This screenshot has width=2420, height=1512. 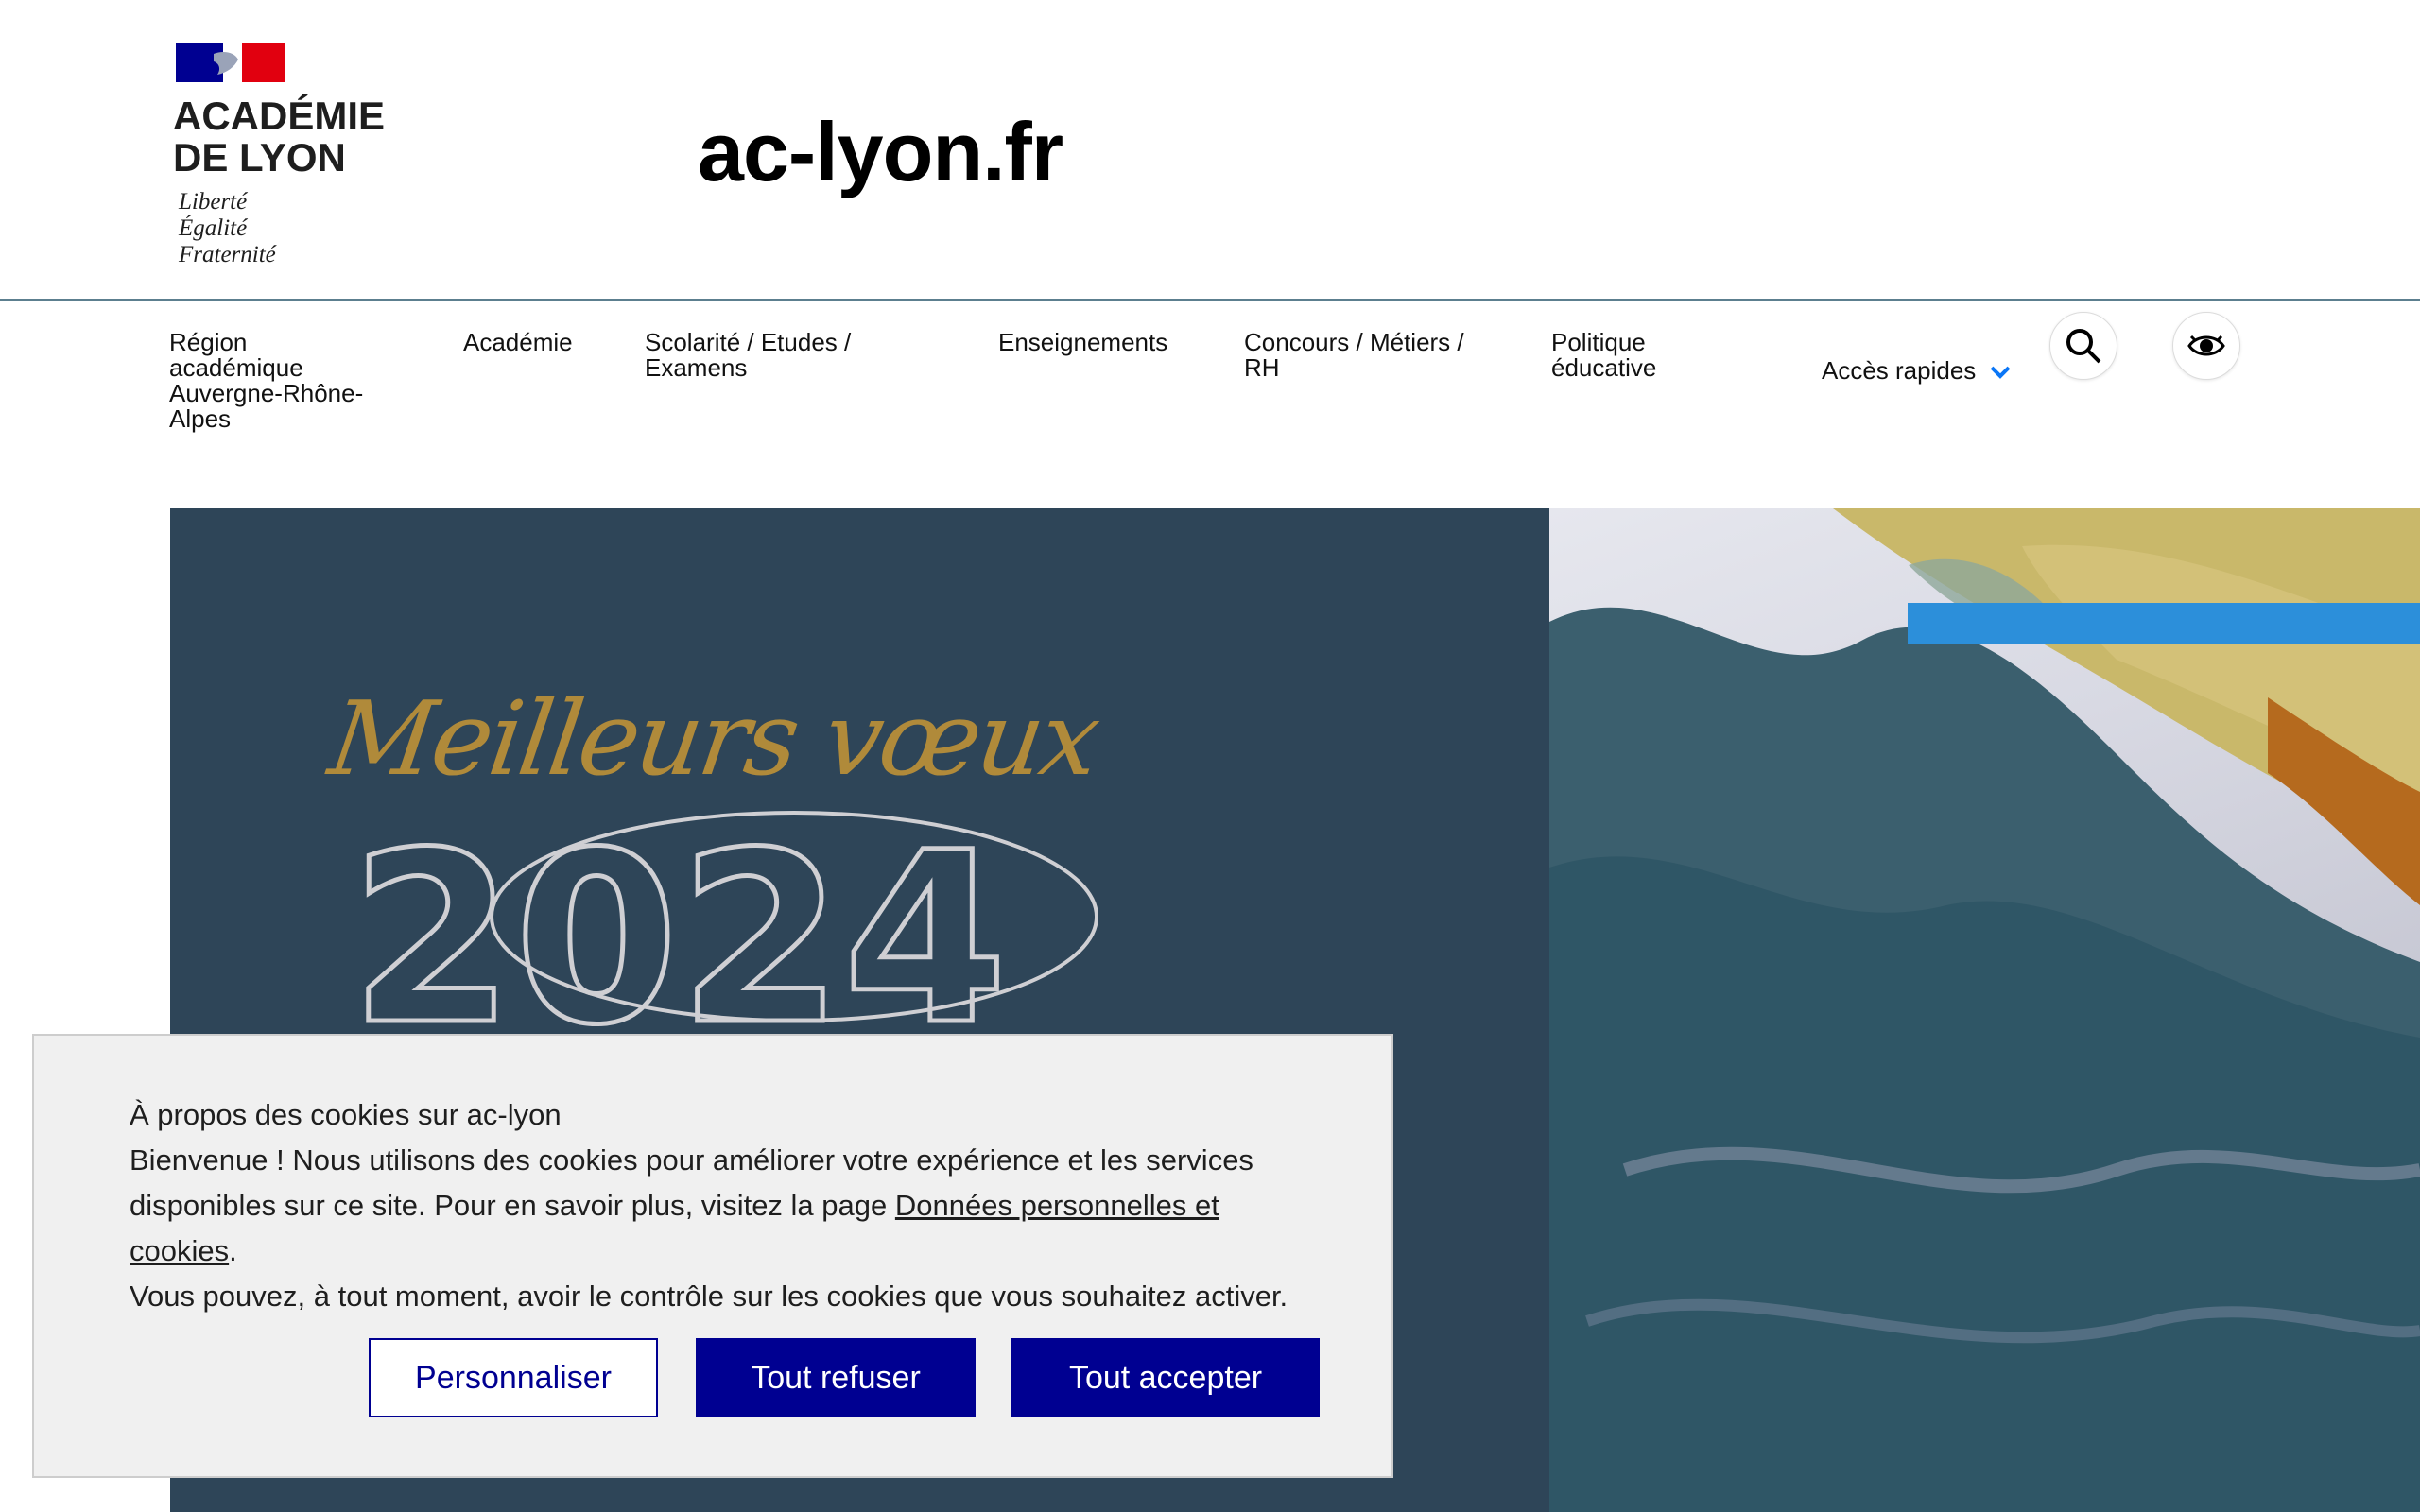 I want to click on quick-access-dropdown: Accès rapides, so click(x=1917, y=371).